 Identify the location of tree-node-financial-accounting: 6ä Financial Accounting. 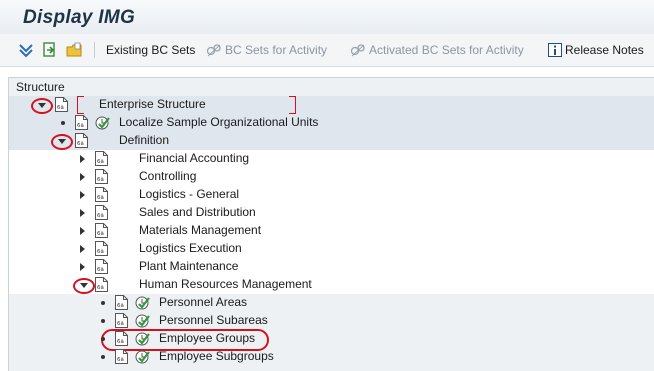
(331, 159).